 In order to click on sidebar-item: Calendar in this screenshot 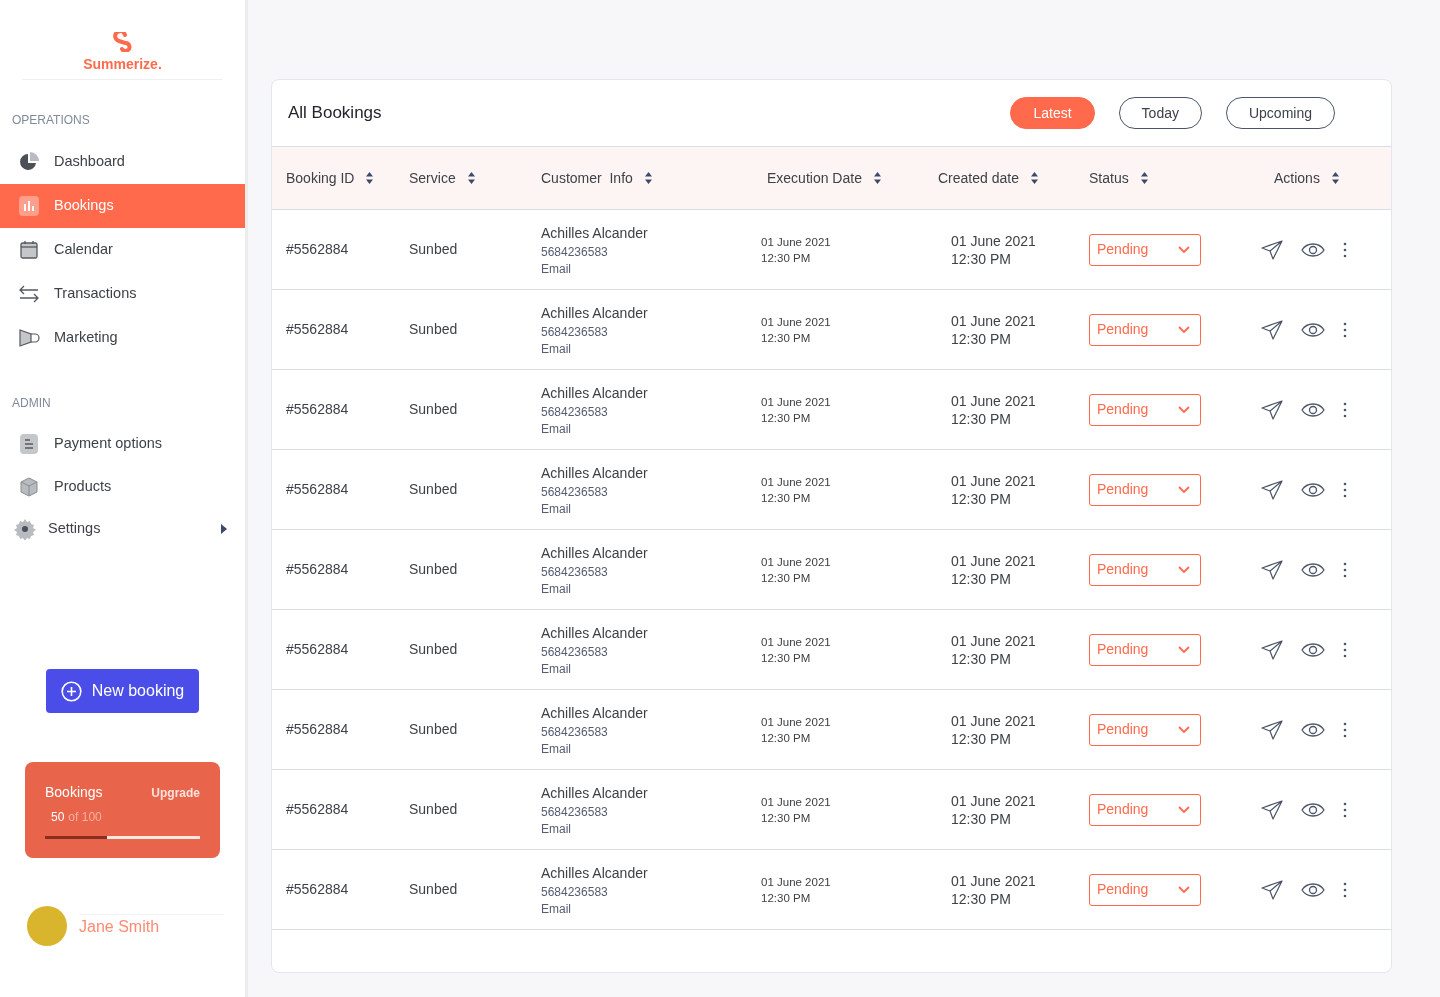, I will do `click(122, 250)`.